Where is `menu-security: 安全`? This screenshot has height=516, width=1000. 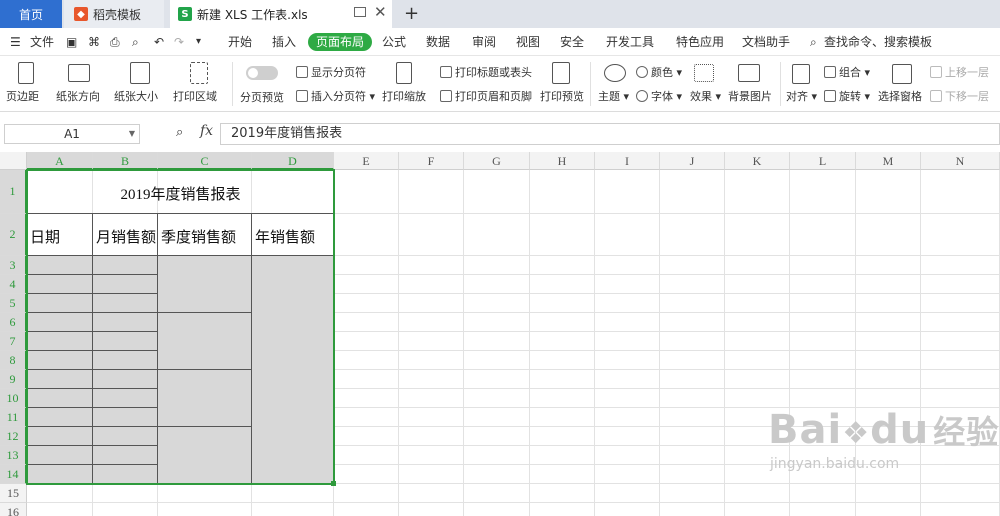
menu-security: 安全 is located at coordinates (572, 42).